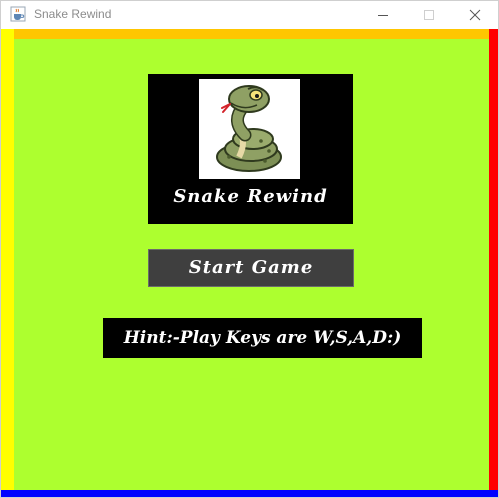  Describe the element at coordinates (262, 338) in the screenshot. I see `controls-hint: Hint:-Play Keys are W,S,A,D:)` at that location.